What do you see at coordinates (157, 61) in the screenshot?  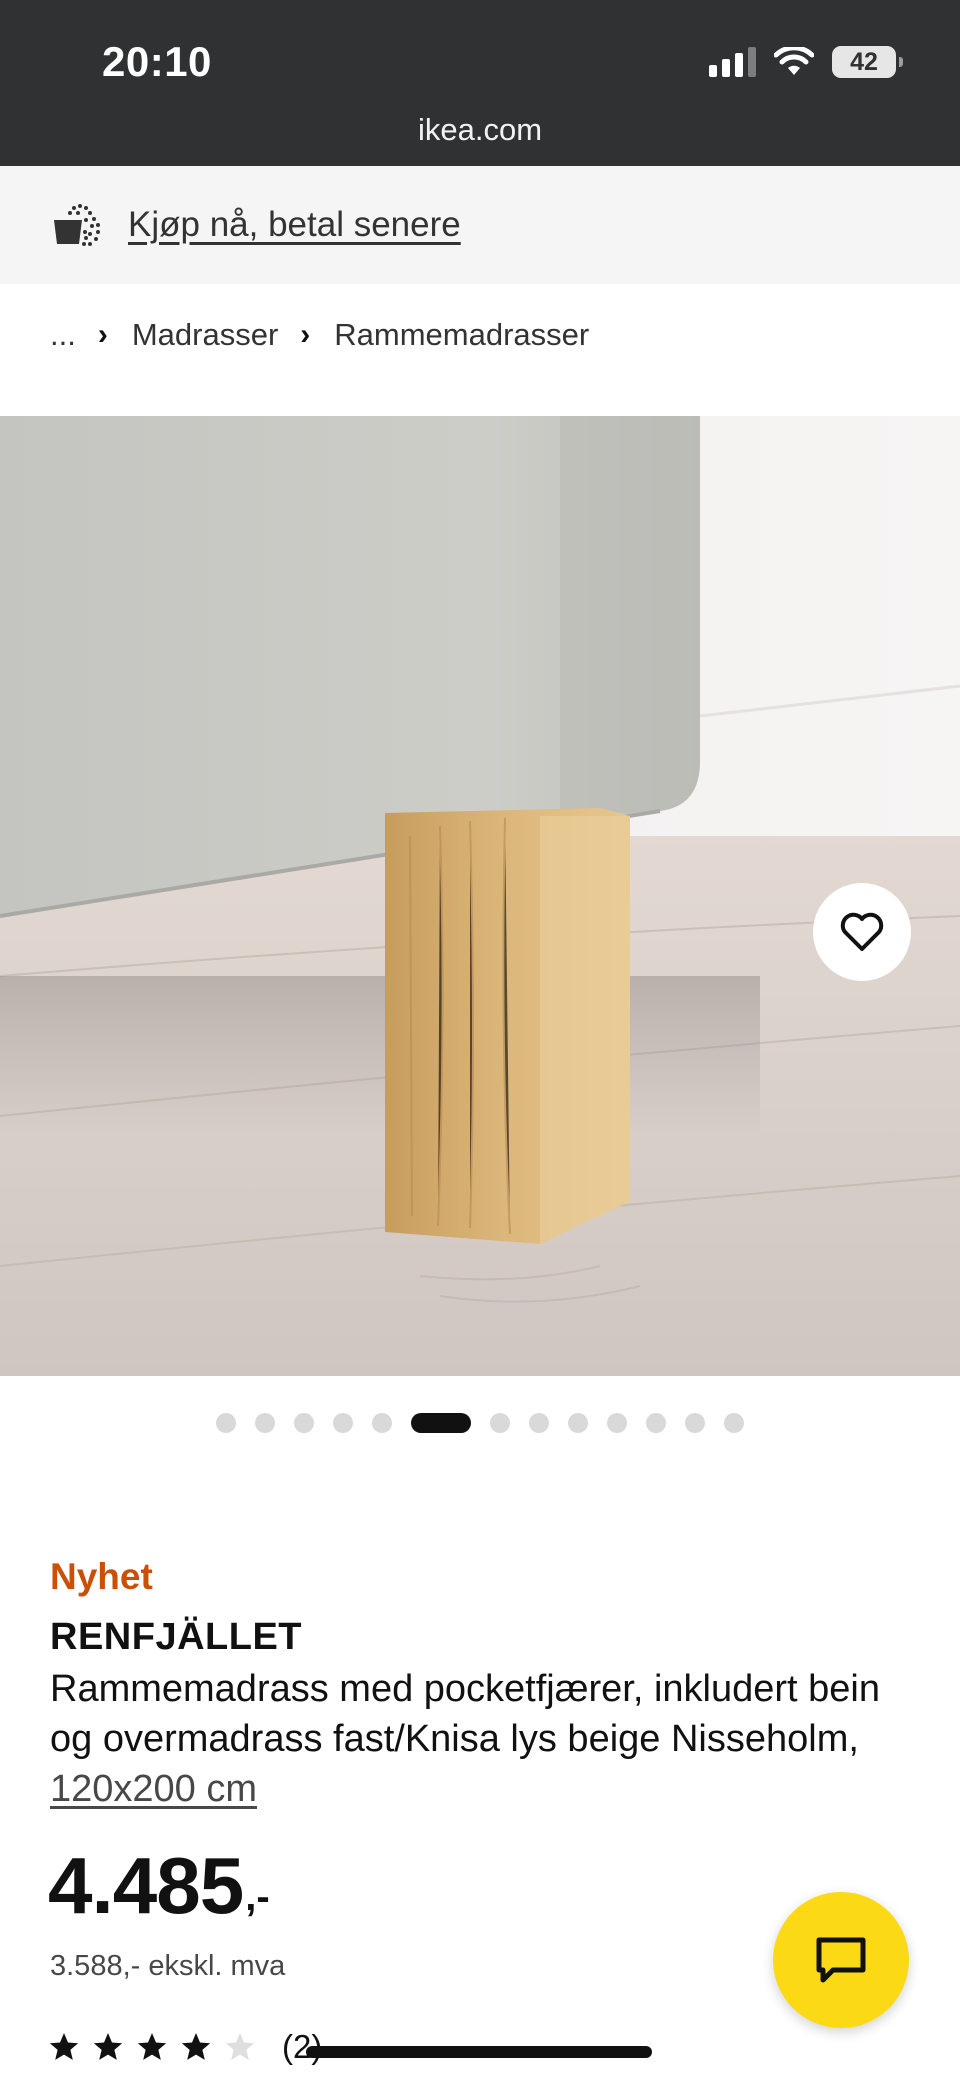 I see `status-time: 20:10` at bounding box center [157, 61].